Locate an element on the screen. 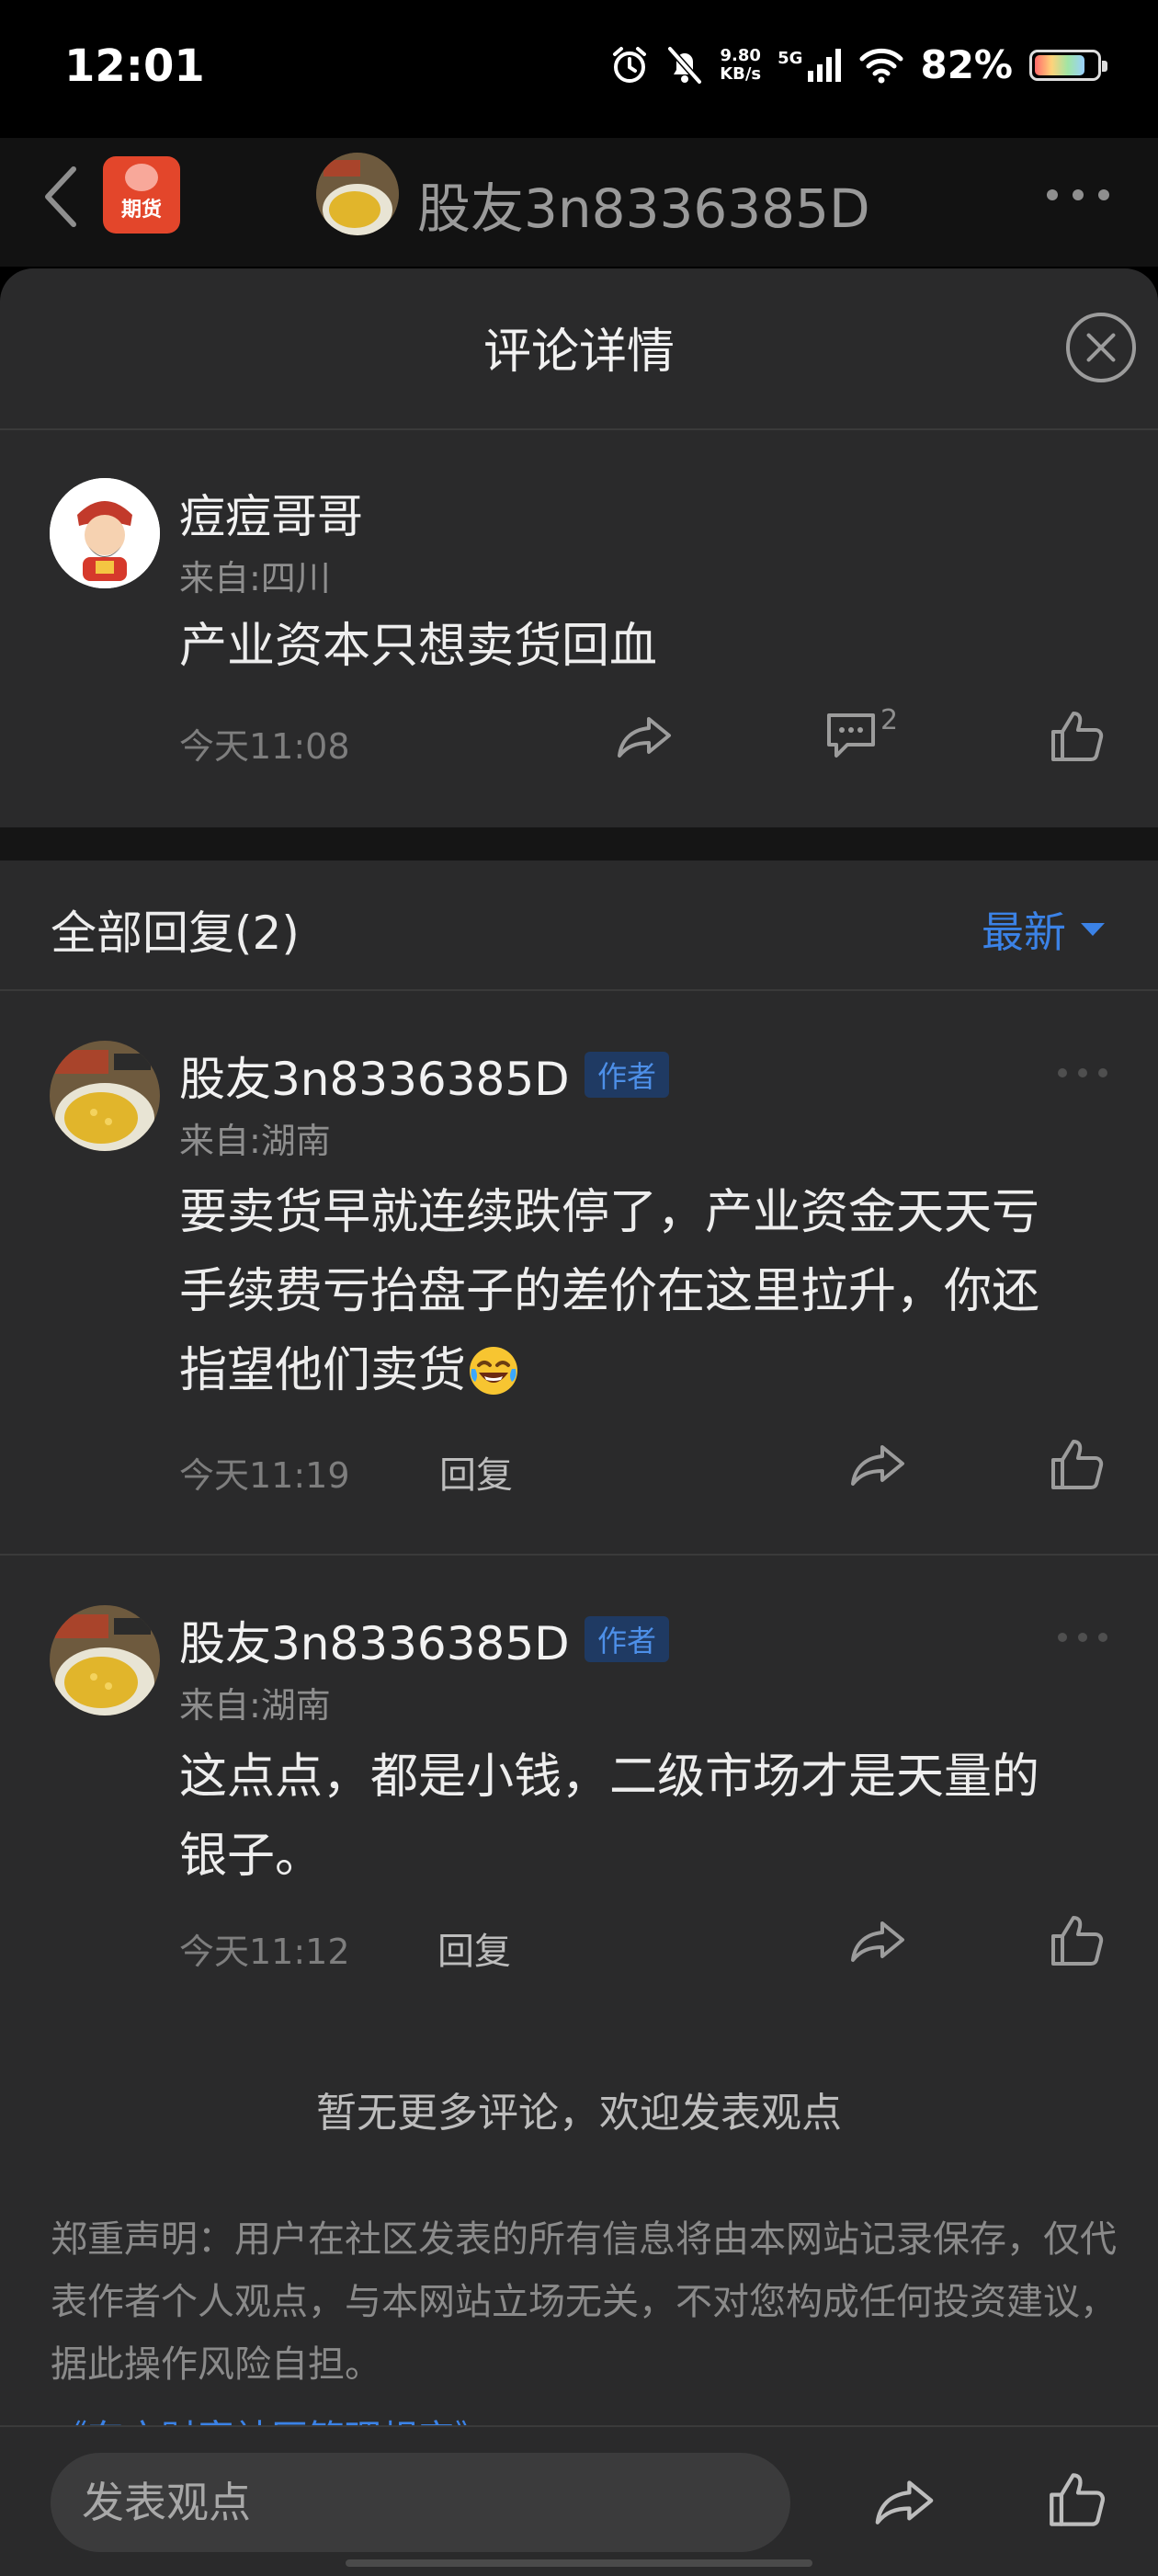 The image size is (1158, 2576). main-comment-reply-count: 2 is located at coordinates (889, 720).